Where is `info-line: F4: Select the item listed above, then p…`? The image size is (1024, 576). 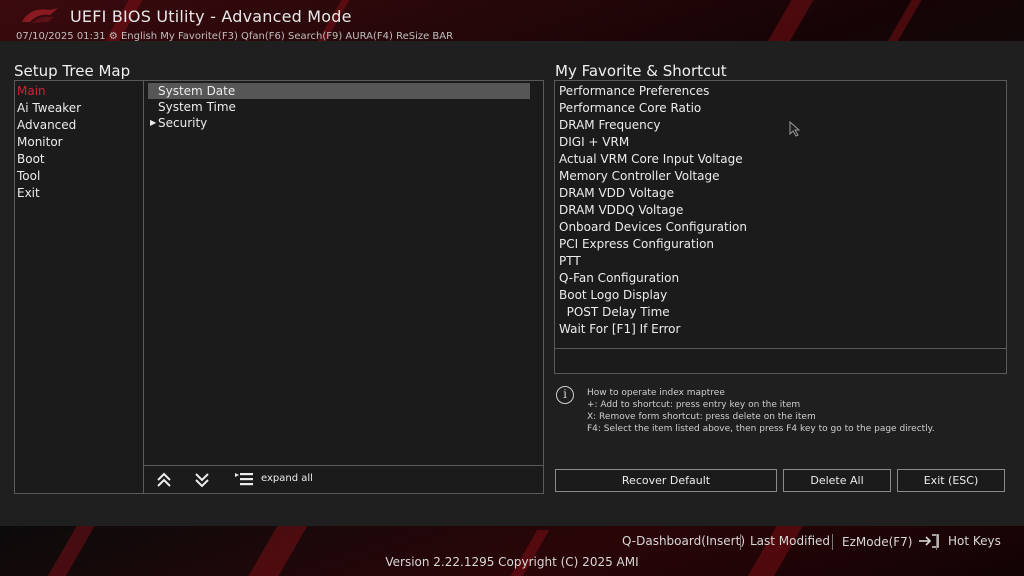
info-line: F4: Select the item listed above, then p… is located at coordinates (761, 429).